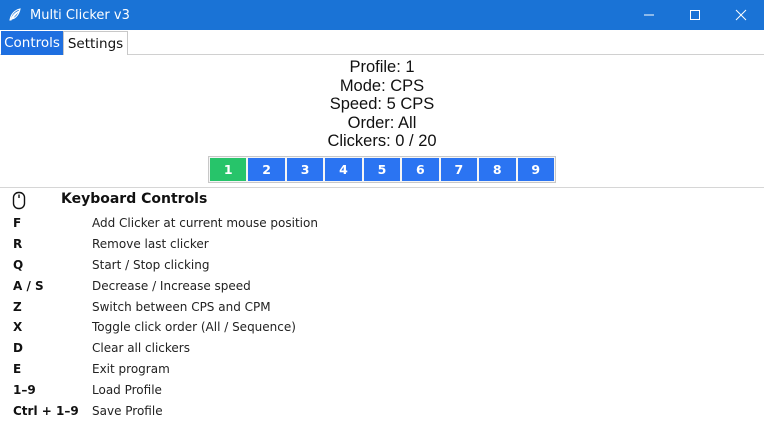 This screenshot has height=430, width=764. Describe the element at coordinates (420, 169) in the screenshot. I see `profile-button-6: 6` at that location.